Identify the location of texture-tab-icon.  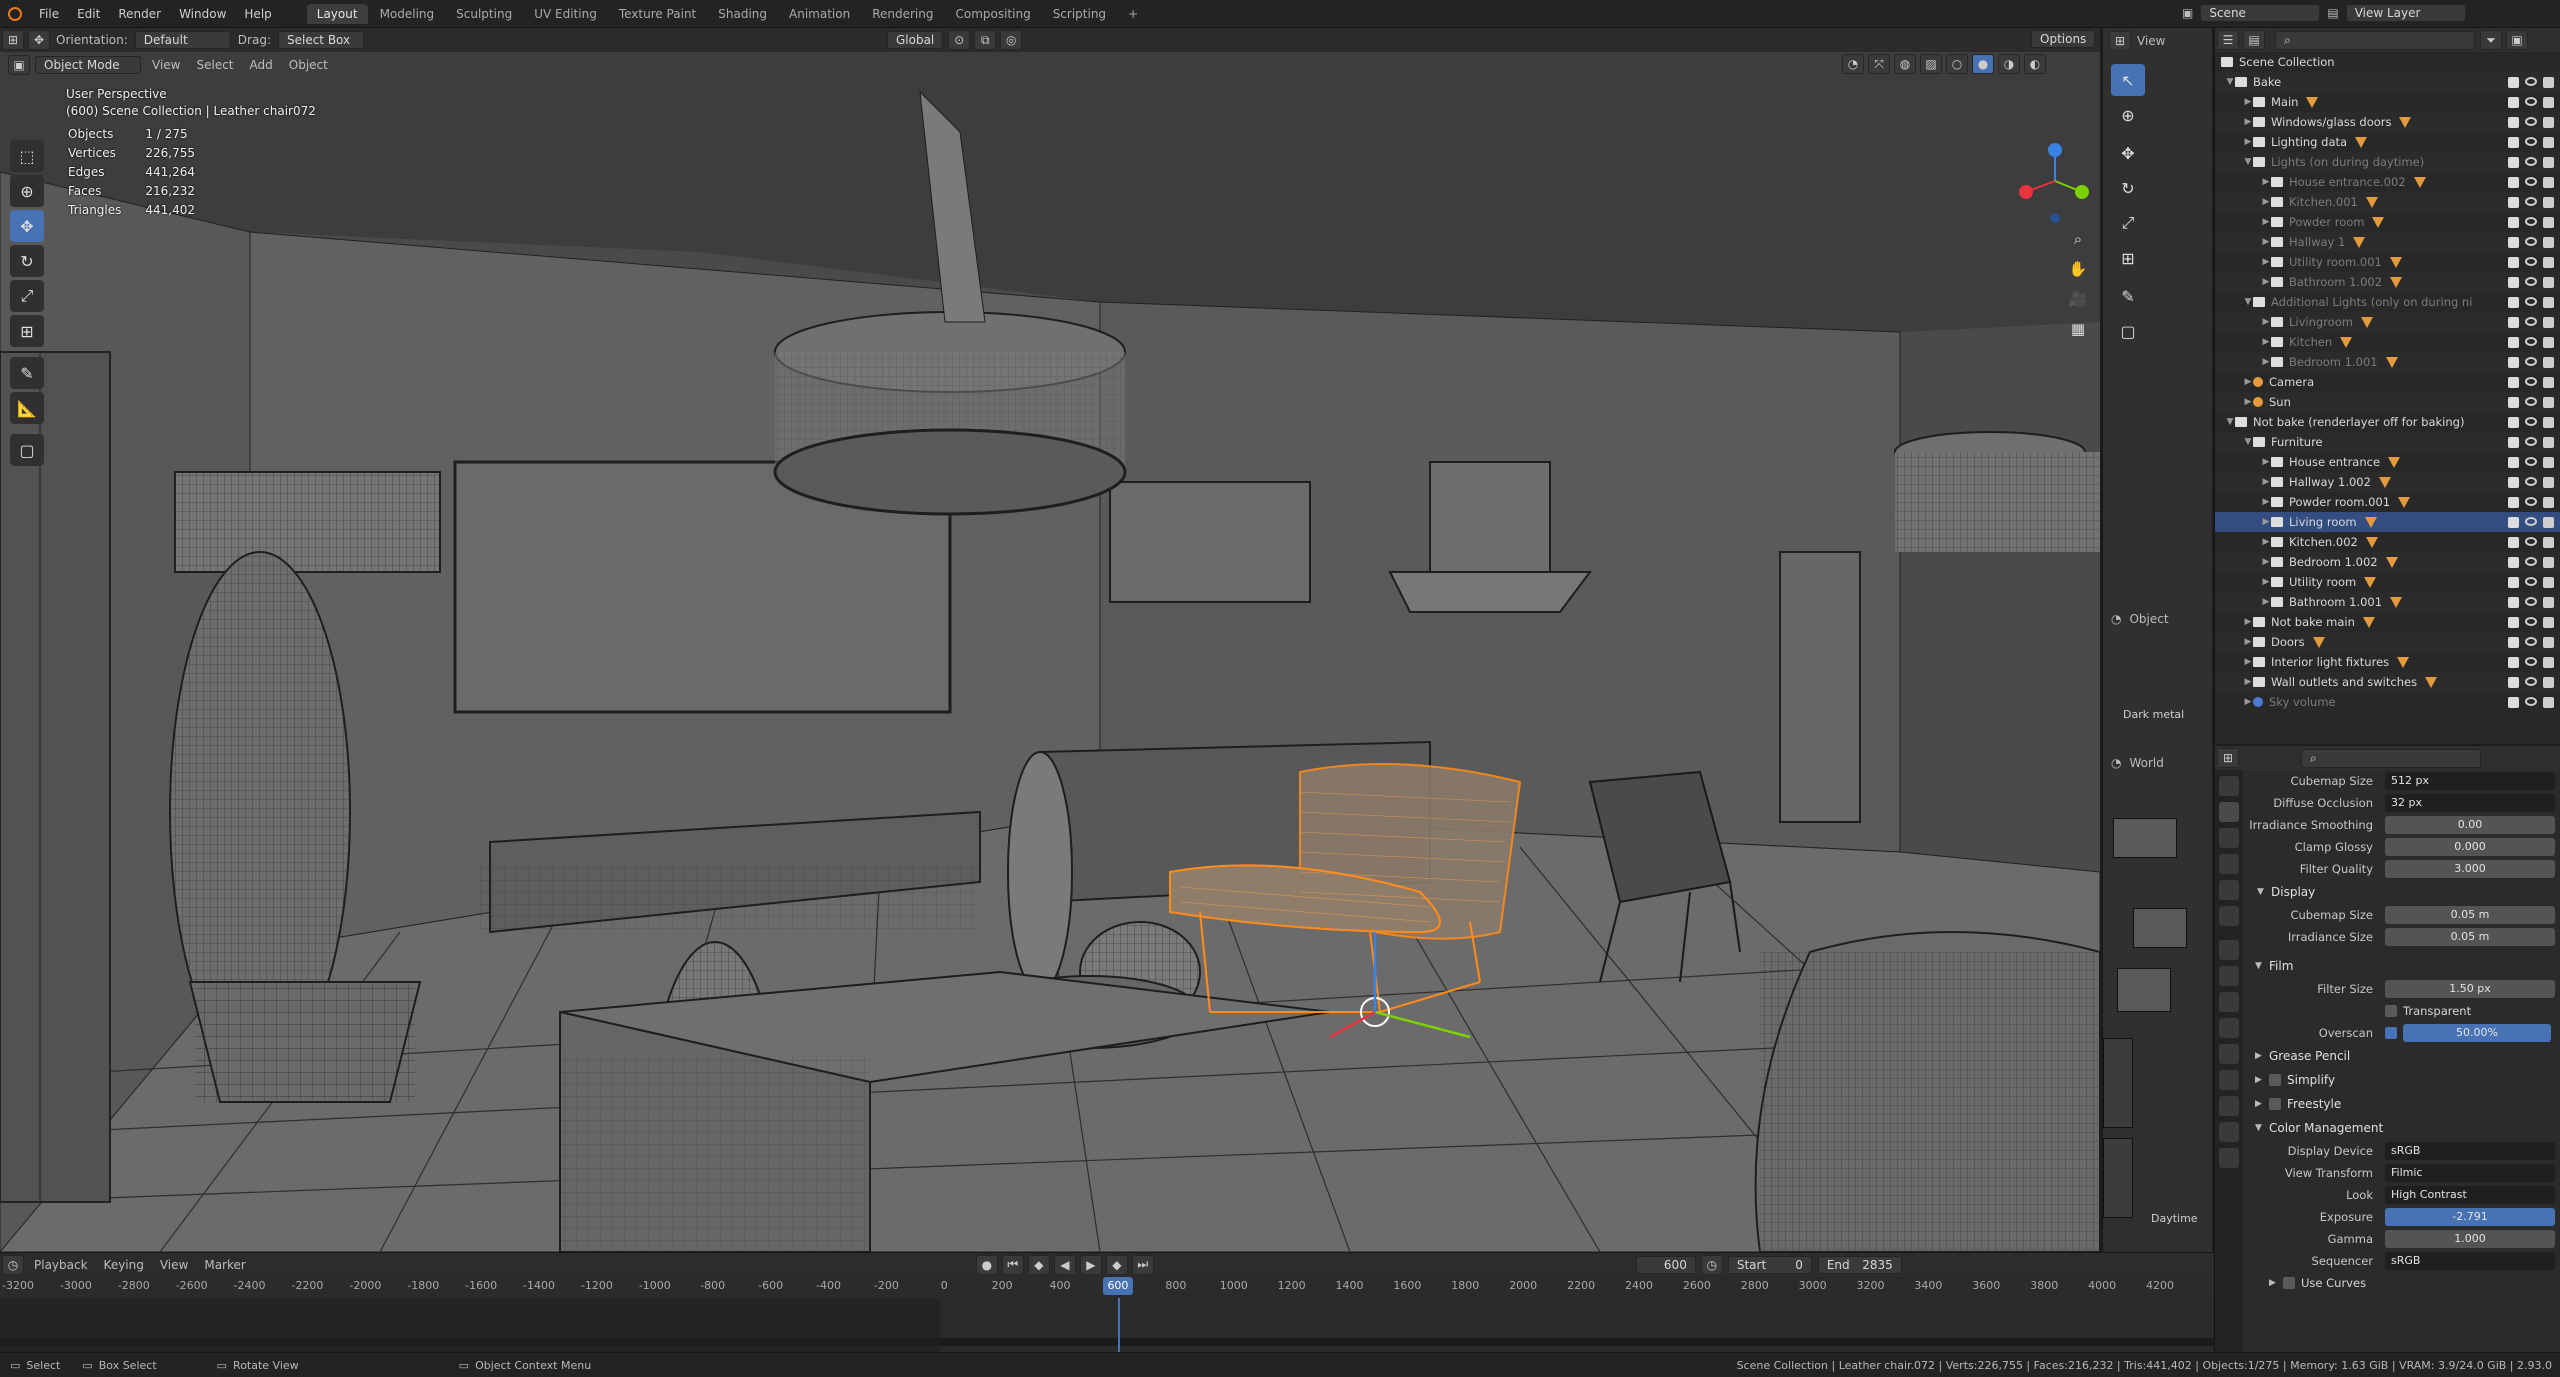
(2229, 1158).